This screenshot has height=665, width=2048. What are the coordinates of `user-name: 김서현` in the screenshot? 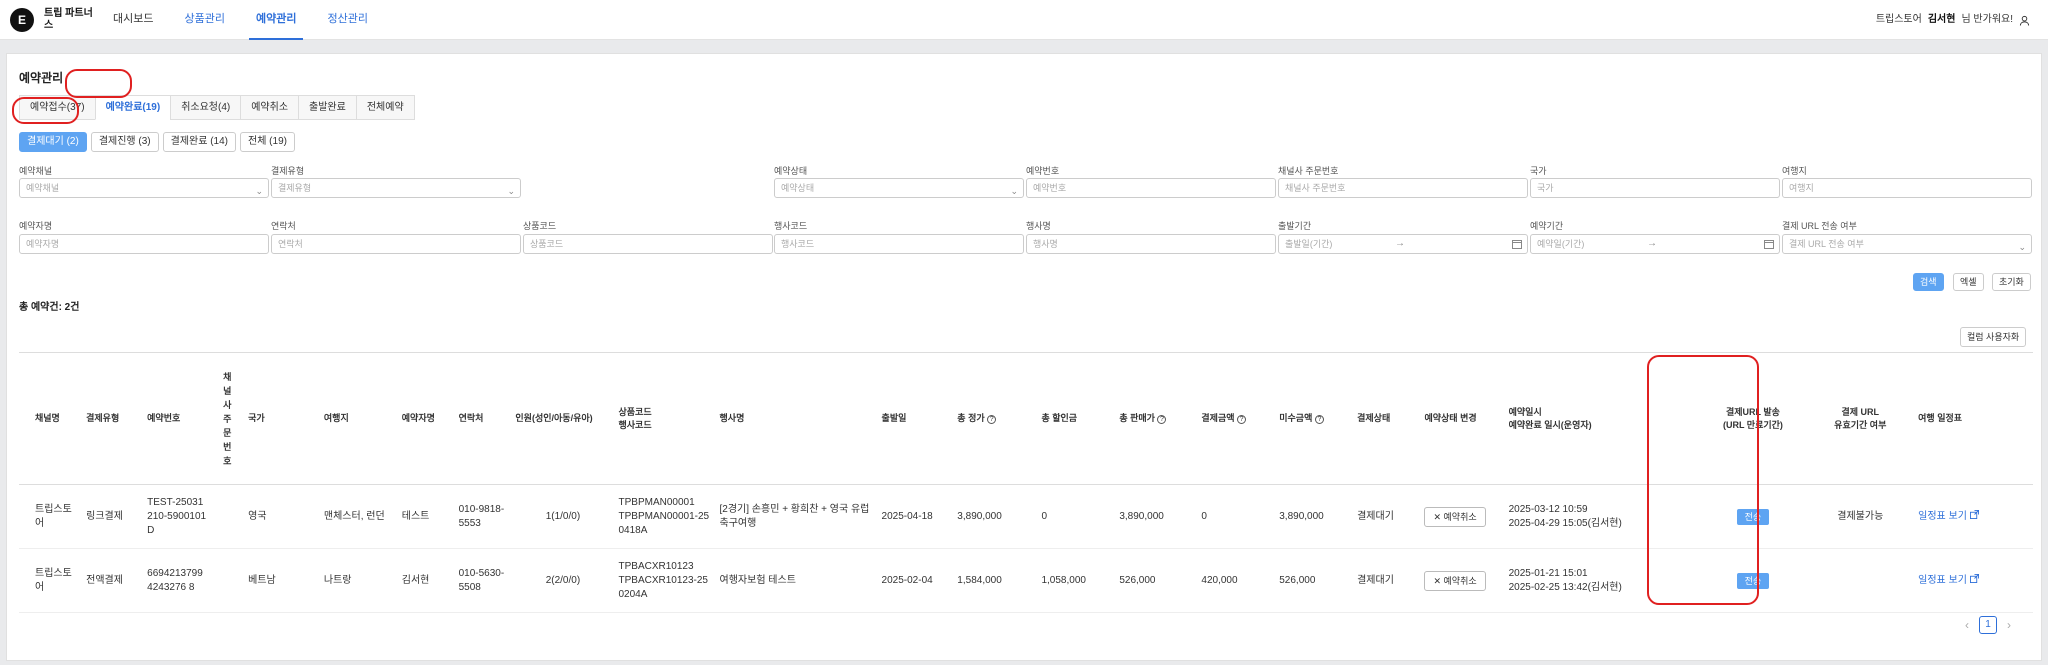 It's located at (1941, 19).